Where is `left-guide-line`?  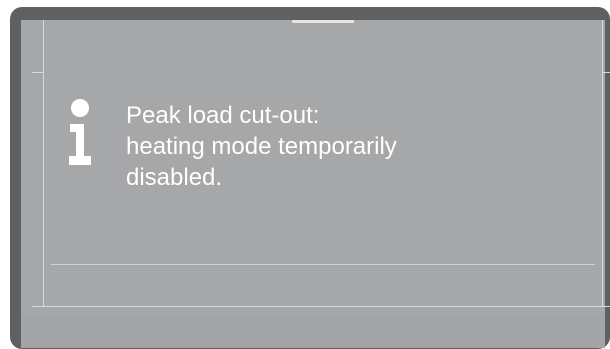
left-guide-line is located at coordinates (43, 163).